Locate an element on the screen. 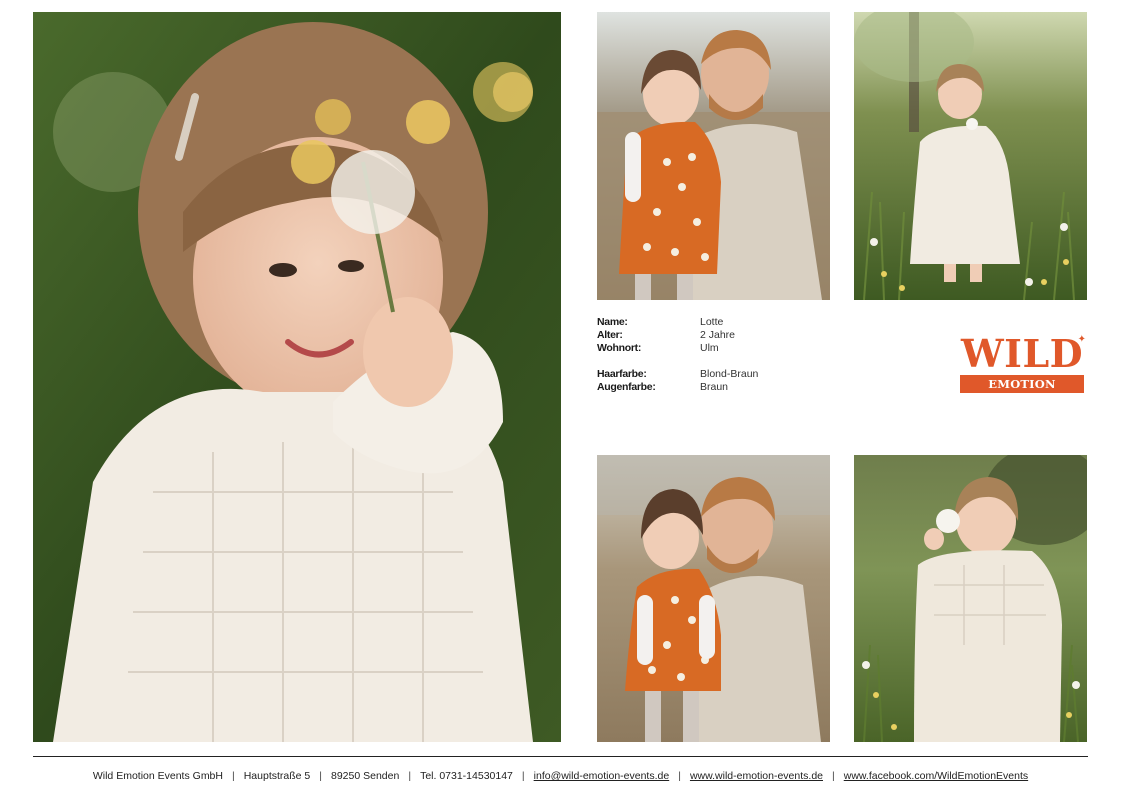 The width and height of the screenshot is (1123, 794). residence-label: Wohnort: is located at coordinates (619, 348).